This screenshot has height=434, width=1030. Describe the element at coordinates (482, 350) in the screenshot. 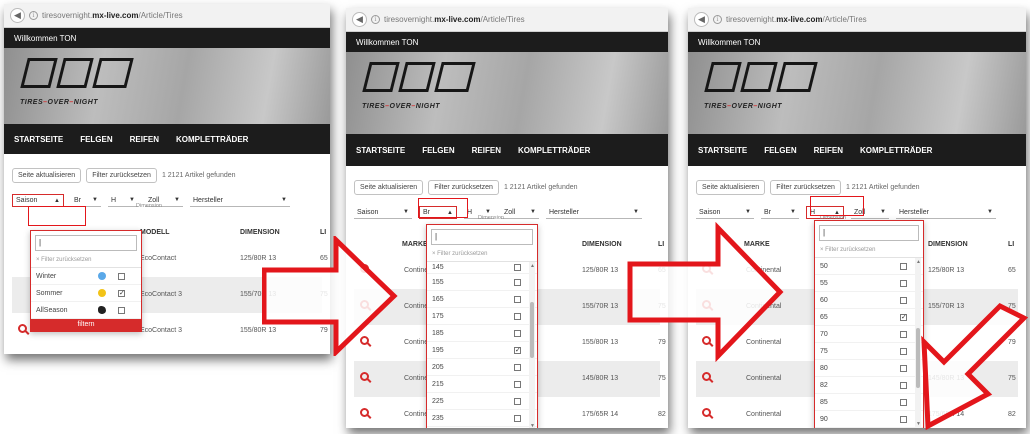

I see `width-option: 195 ✓` at that location.